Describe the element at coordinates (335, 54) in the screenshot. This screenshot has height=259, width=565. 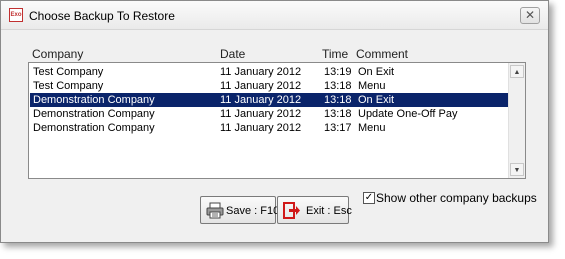
I see `column-header-time: Time` at that location.